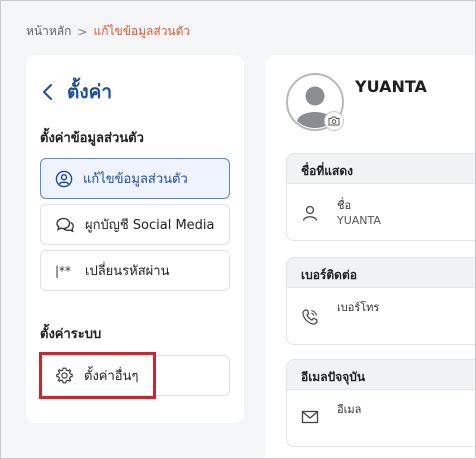  What do you see at coordinates (344, 205) in the screenshot?
I see `name-field-label: ชื่อ` at bounding box center [344, 205].